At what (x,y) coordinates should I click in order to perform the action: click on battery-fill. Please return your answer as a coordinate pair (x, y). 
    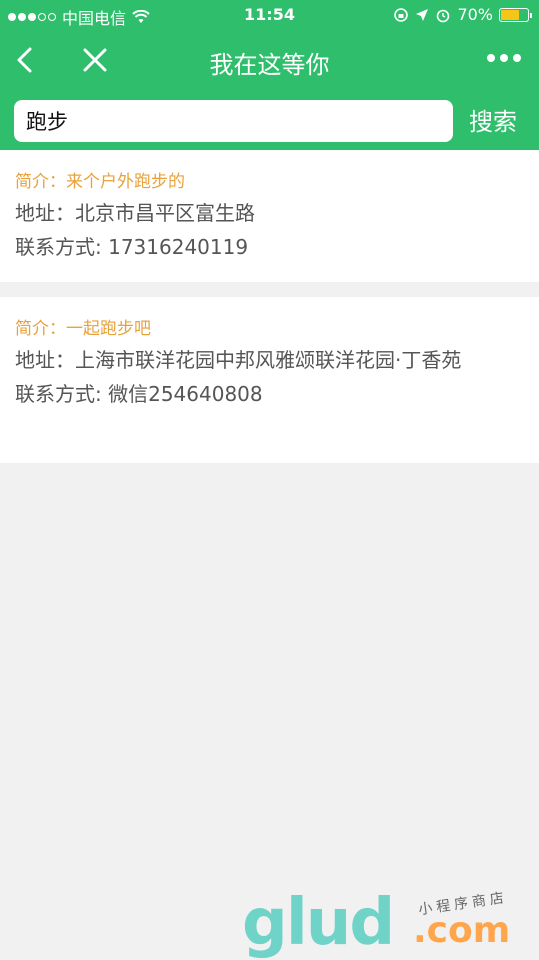
    Looking at the image, I should click on (510, 14).